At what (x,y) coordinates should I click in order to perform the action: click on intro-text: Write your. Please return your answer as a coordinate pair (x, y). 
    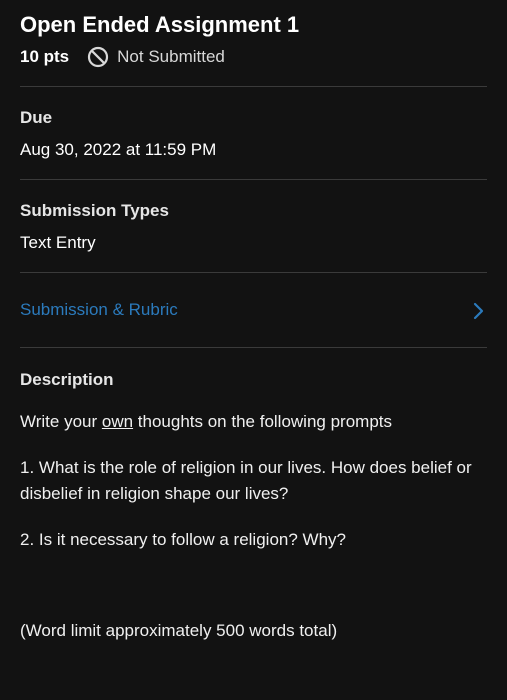
    Looking at the image, I should click on (61, 421).